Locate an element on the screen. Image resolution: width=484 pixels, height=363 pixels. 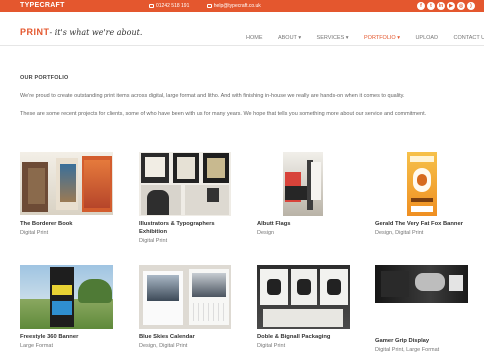
item-title: Blue Skies Calendar is located at coordinates (167, 337).